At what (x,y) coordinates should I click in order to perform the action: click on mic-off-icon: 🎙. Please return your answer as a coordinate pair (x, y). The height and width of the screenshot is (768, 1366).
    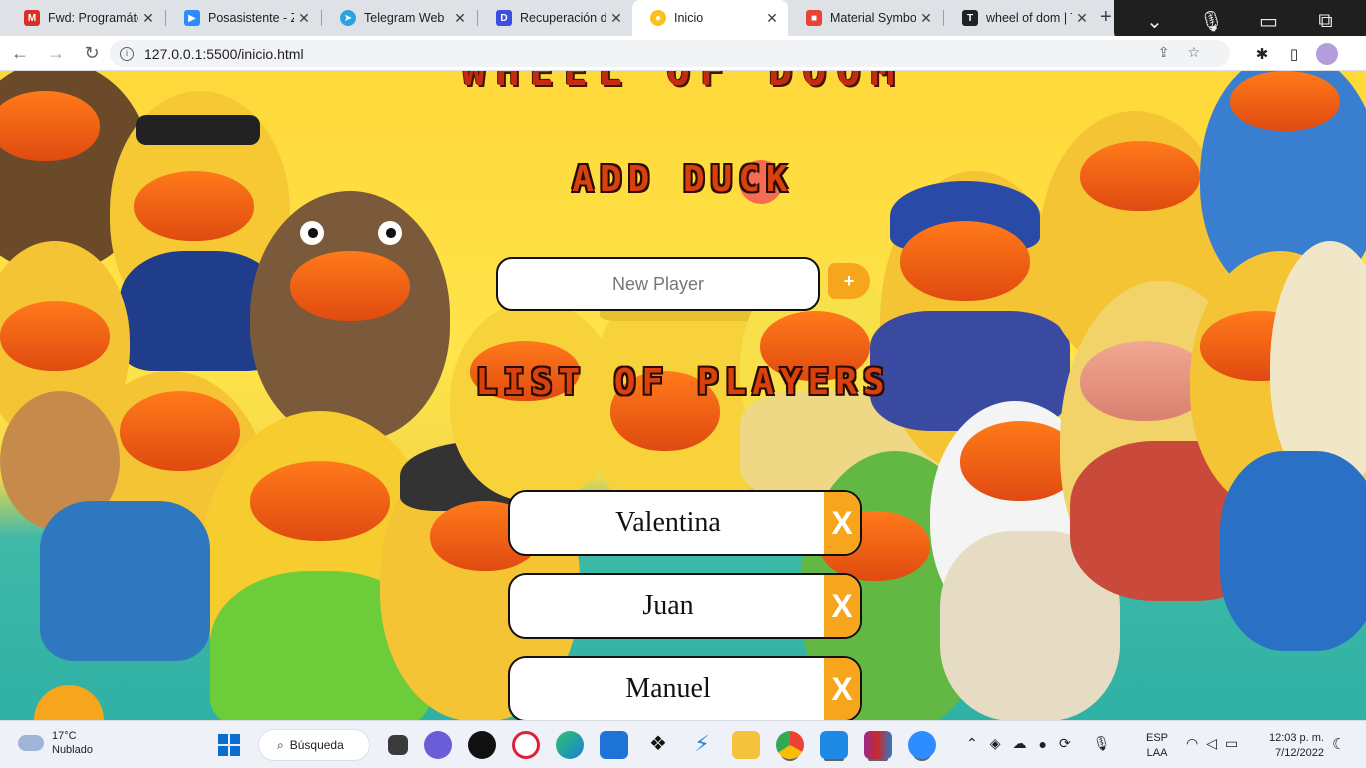
    Looking at the image, I should click on (1212, 21).